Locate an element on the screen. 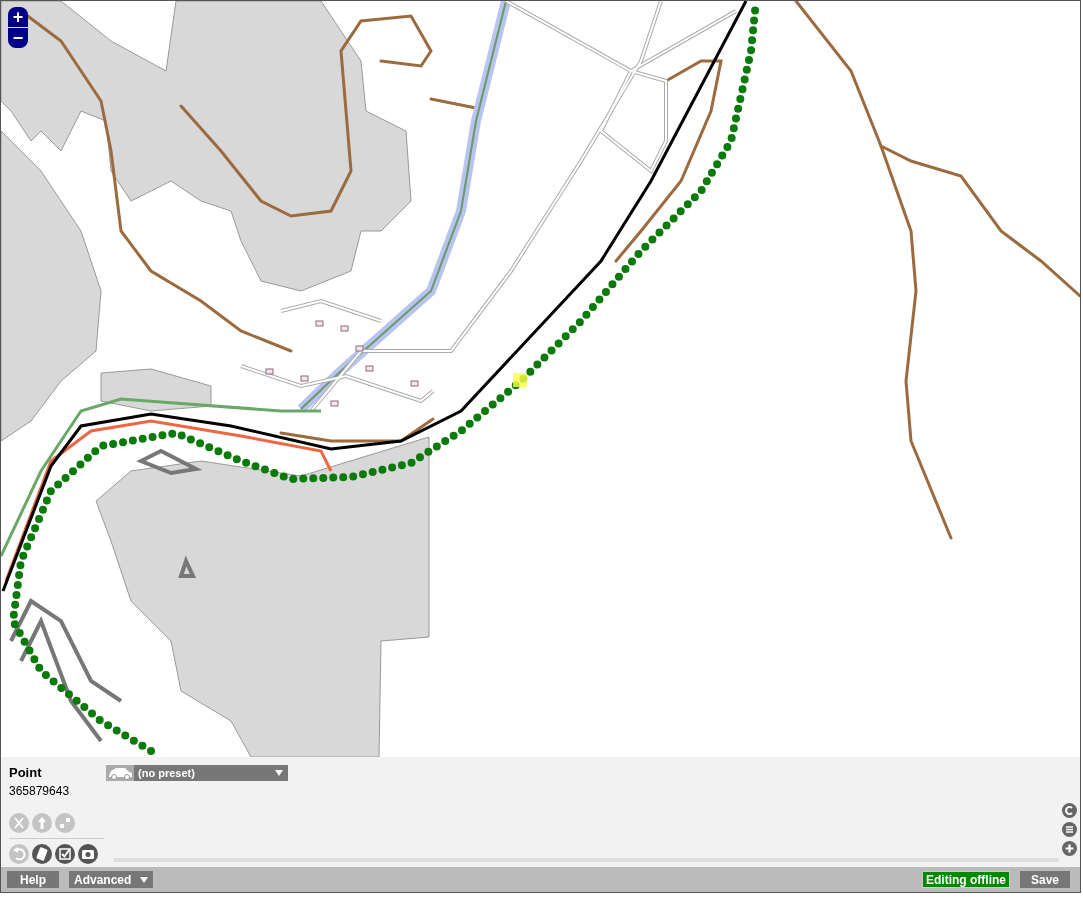  preset-dropdown: (no preset) is located at coordinates (197, 773).